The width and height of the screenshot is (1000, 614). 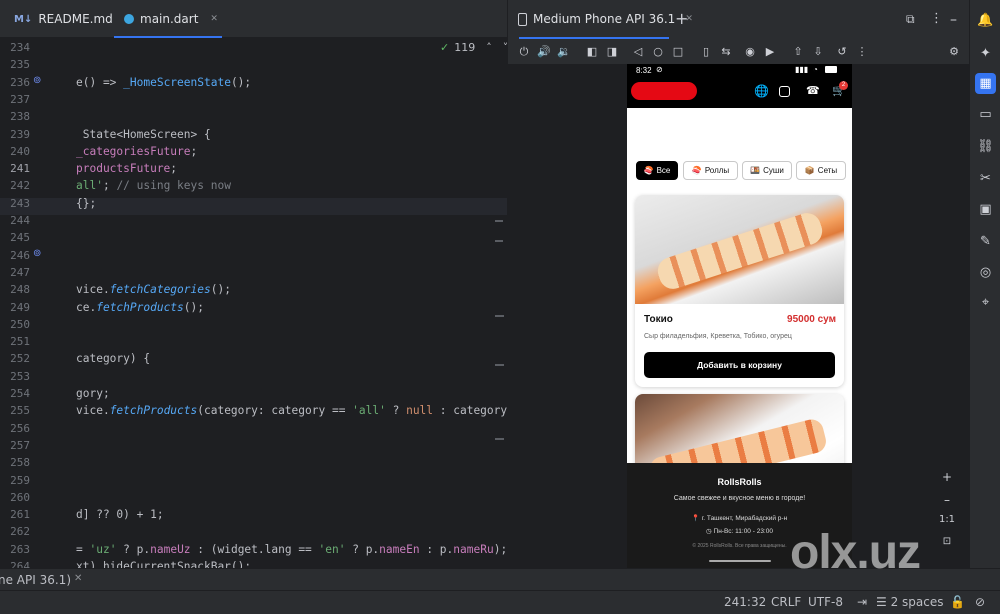 I want to click on category-label: Роллы, so click(x=717, y=170).